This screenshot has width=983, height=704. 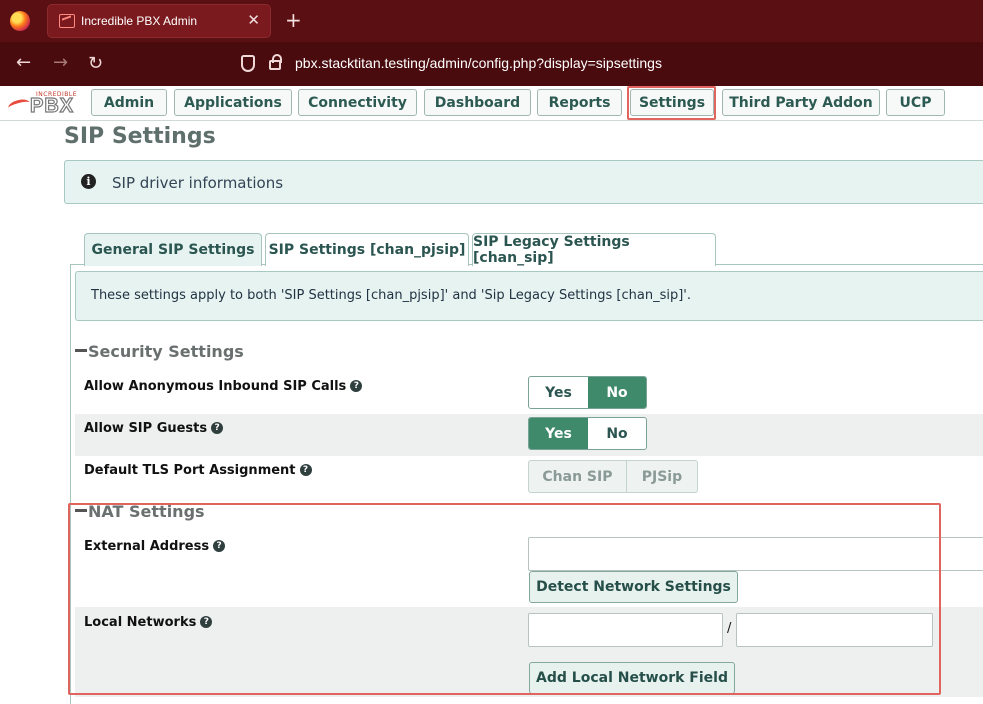 What do you see at coordinates (671, 103) in the screenshot?
I see `settings-highlight-box` at bounding box center [671, 103].